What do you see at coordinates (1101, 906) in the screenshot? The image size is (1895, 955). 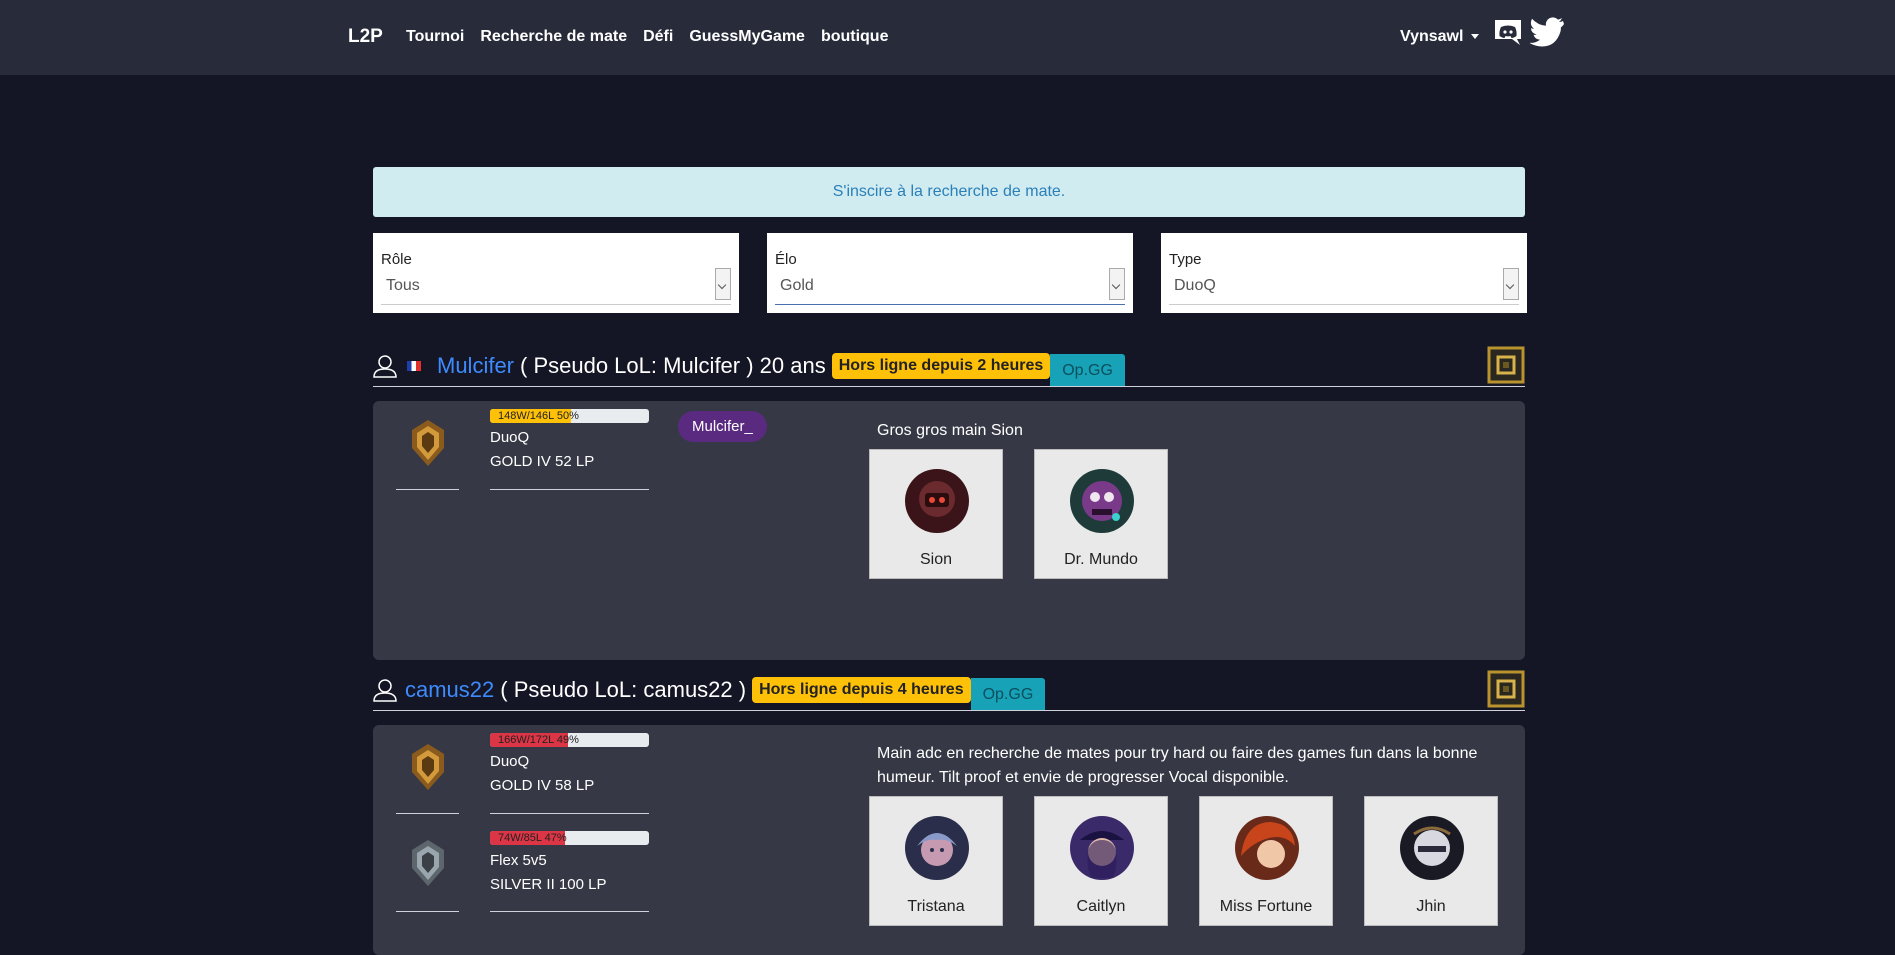 I see `champion-name: Caitlyn` at bounding box center [1101, 906].